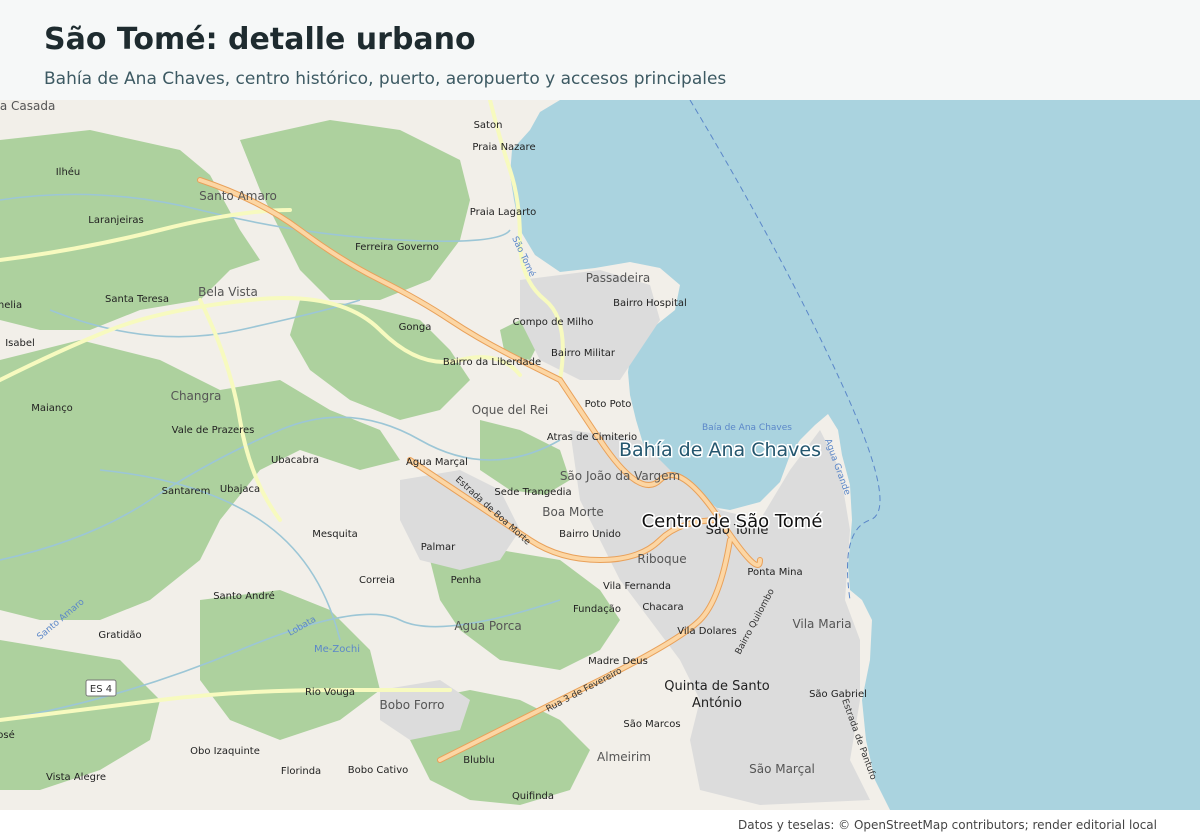  I want to click on place-label: Praia Lagarto, so click(503, 212).